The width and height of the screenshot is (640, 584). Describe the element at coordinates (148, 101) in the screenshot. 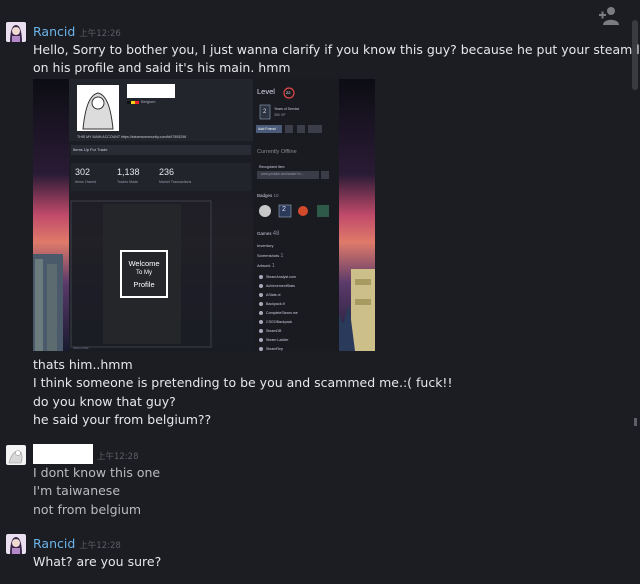

I see `embed-country: Belgium` at that location.